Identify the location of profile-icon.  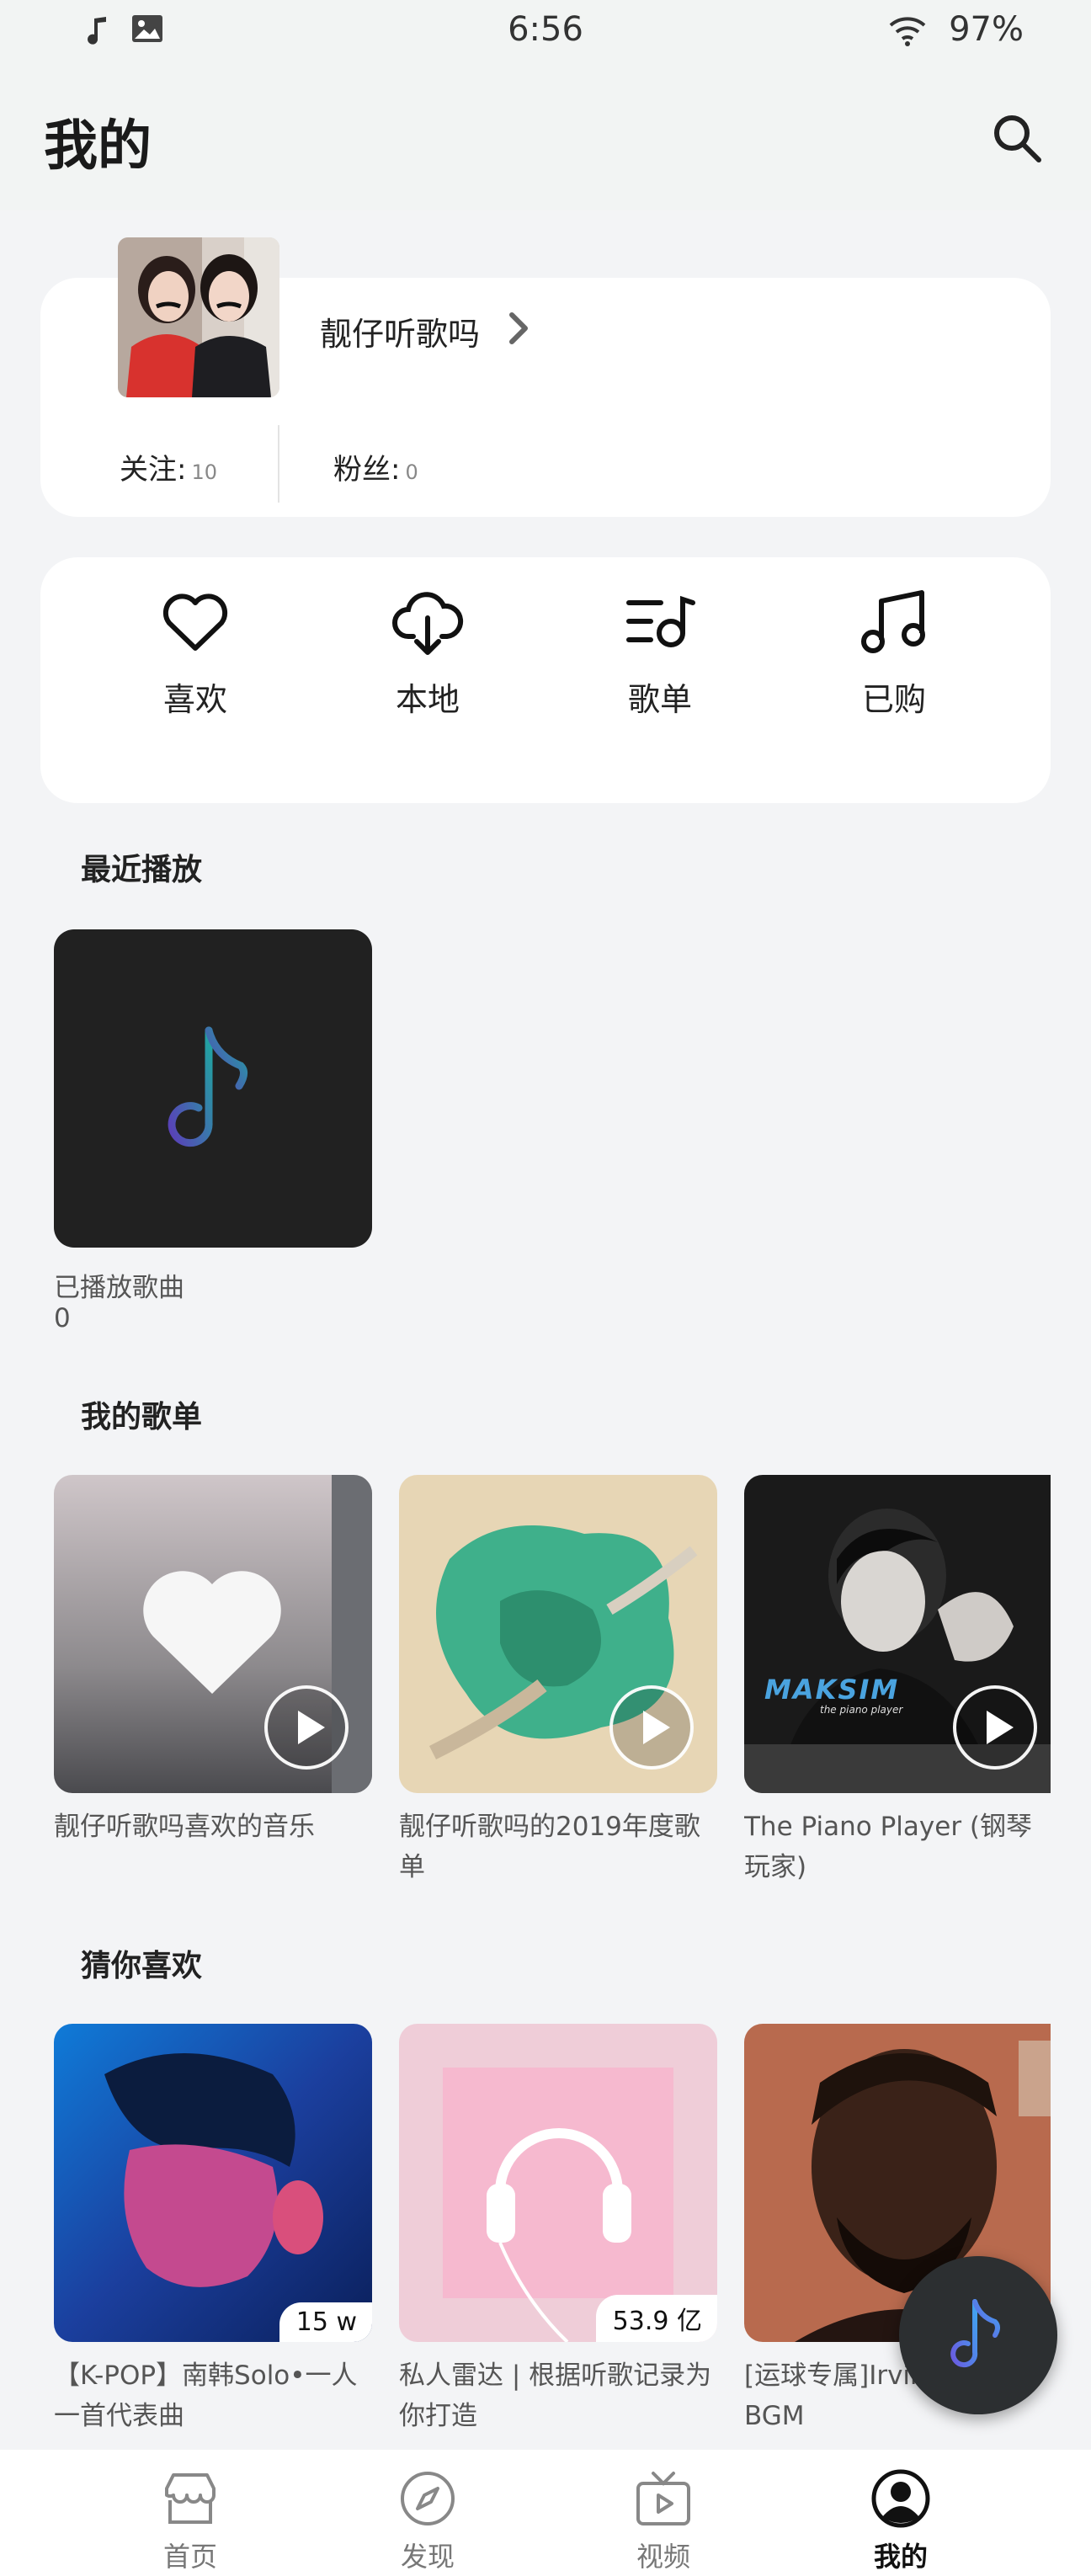
(901, 2499).